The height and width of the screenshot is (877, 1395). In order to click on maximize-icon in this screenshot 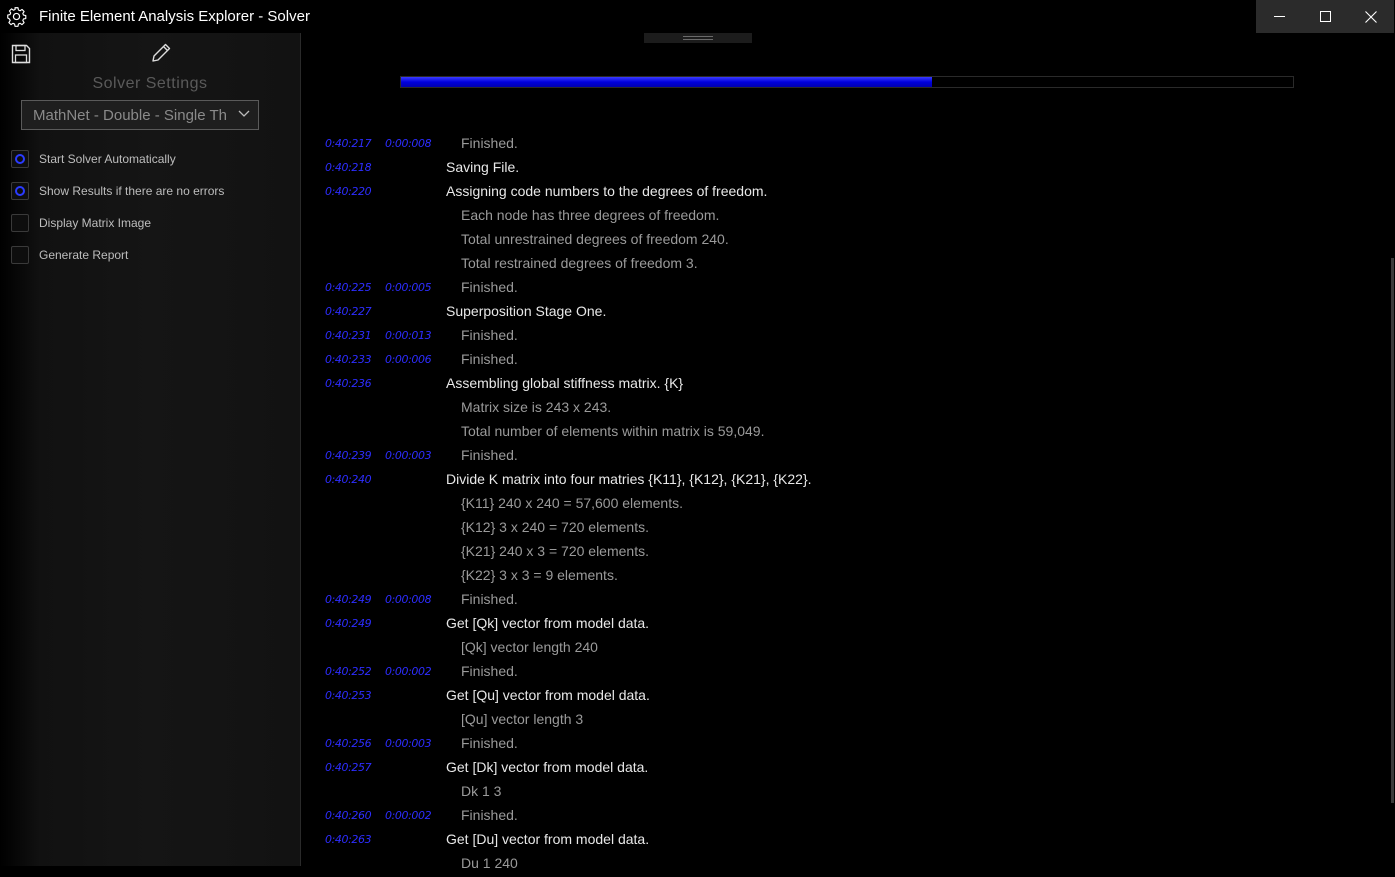, I will do `click(1325, 16)`.